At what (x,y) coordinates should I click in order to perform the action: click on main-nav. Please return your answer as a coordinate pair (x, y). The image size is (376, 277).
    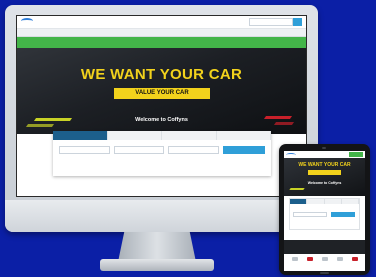
    Looking at the image, I should click on (161, 33).